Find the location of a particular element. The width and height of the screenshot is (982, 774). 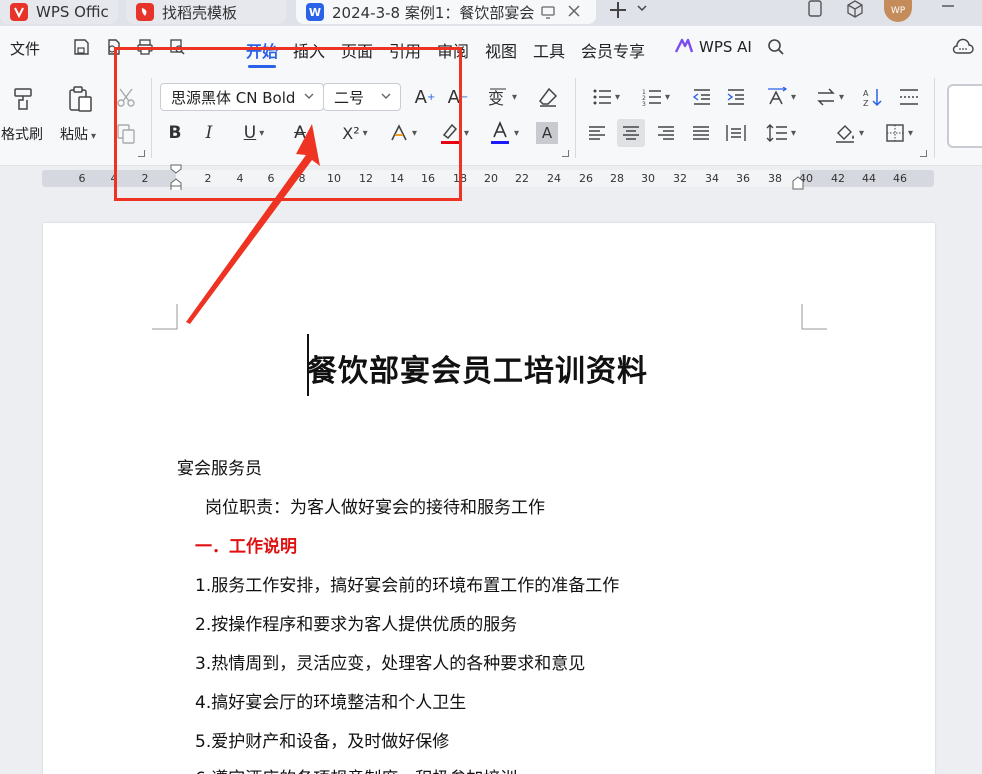

ruler-tick: 34 is located at coordinates (712, 178).